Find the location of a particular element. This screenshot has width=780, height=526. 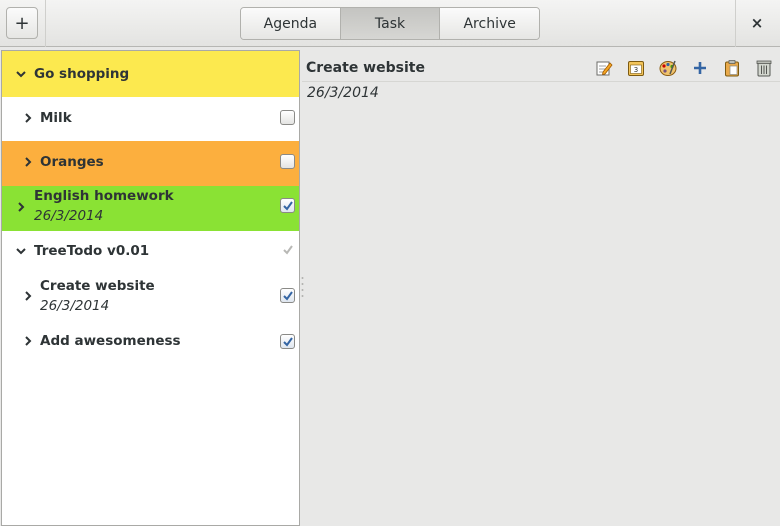

header-bar: + Agenda Task Archive × is located at coordinates (390, 23).